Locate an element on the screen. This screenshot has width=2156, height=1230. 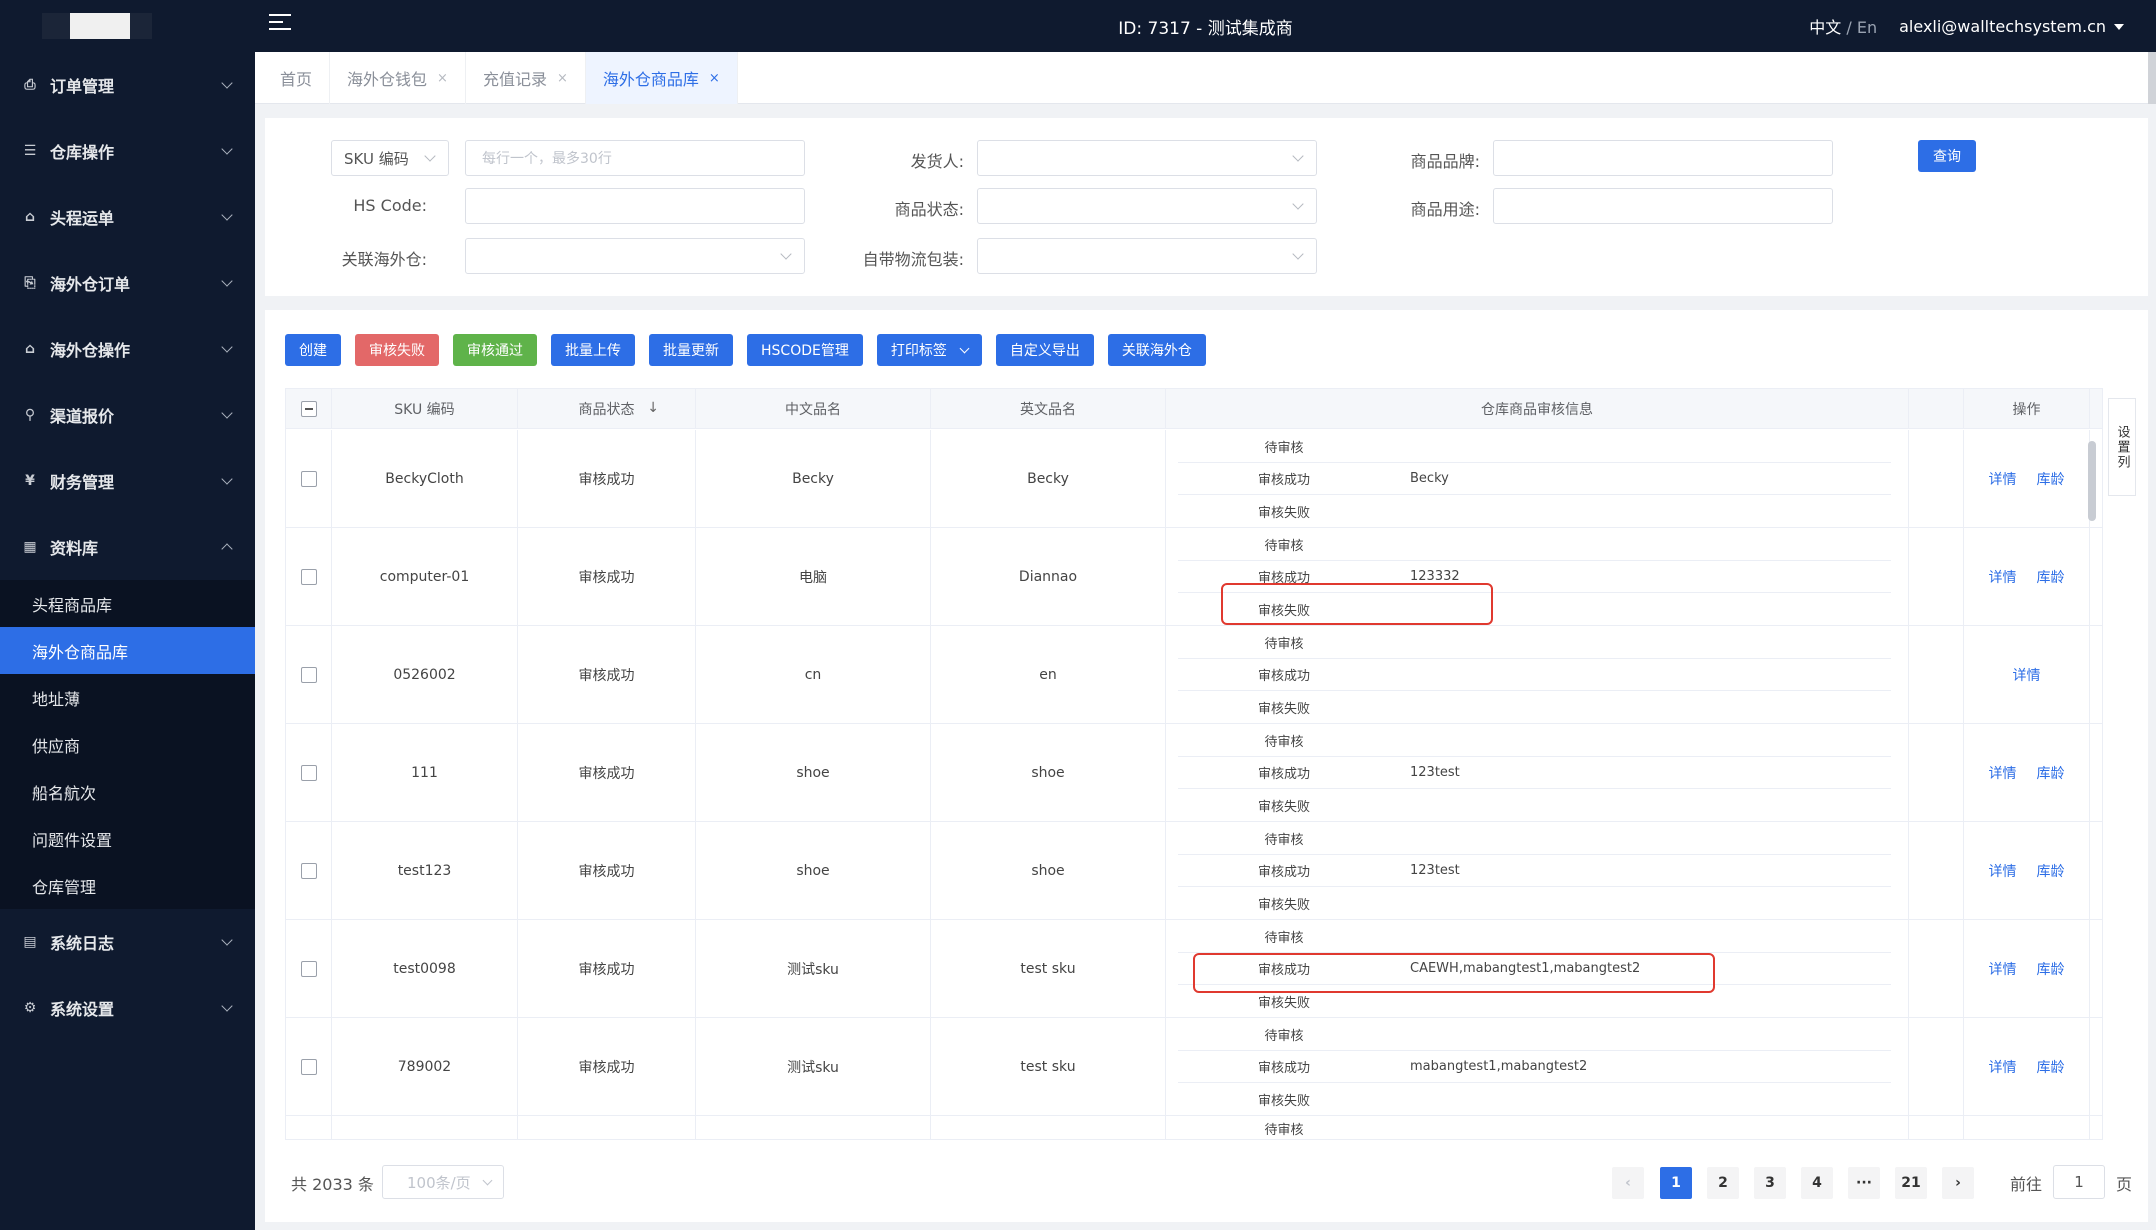
sidebar-item-4: ⎘ 海外仓订单 is located at coordinates (127, 283).